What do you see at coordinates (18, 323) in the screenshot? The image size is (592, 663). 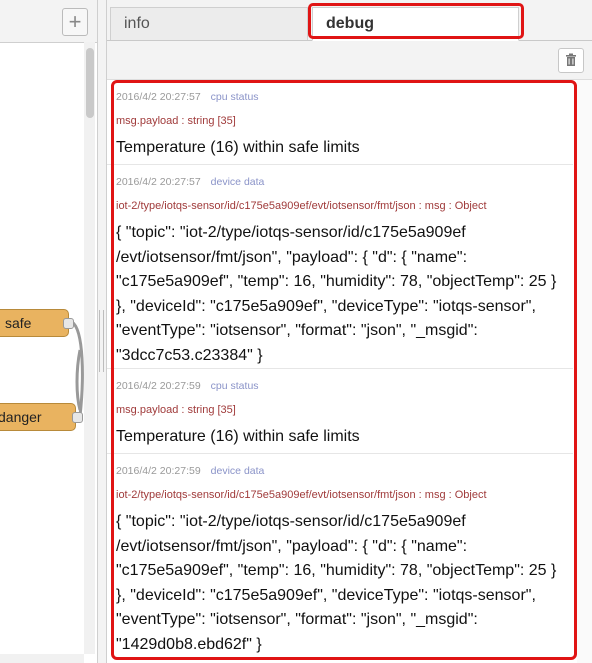 I see `flow-node-safe-label: safe` at bounding box center [18, 323].